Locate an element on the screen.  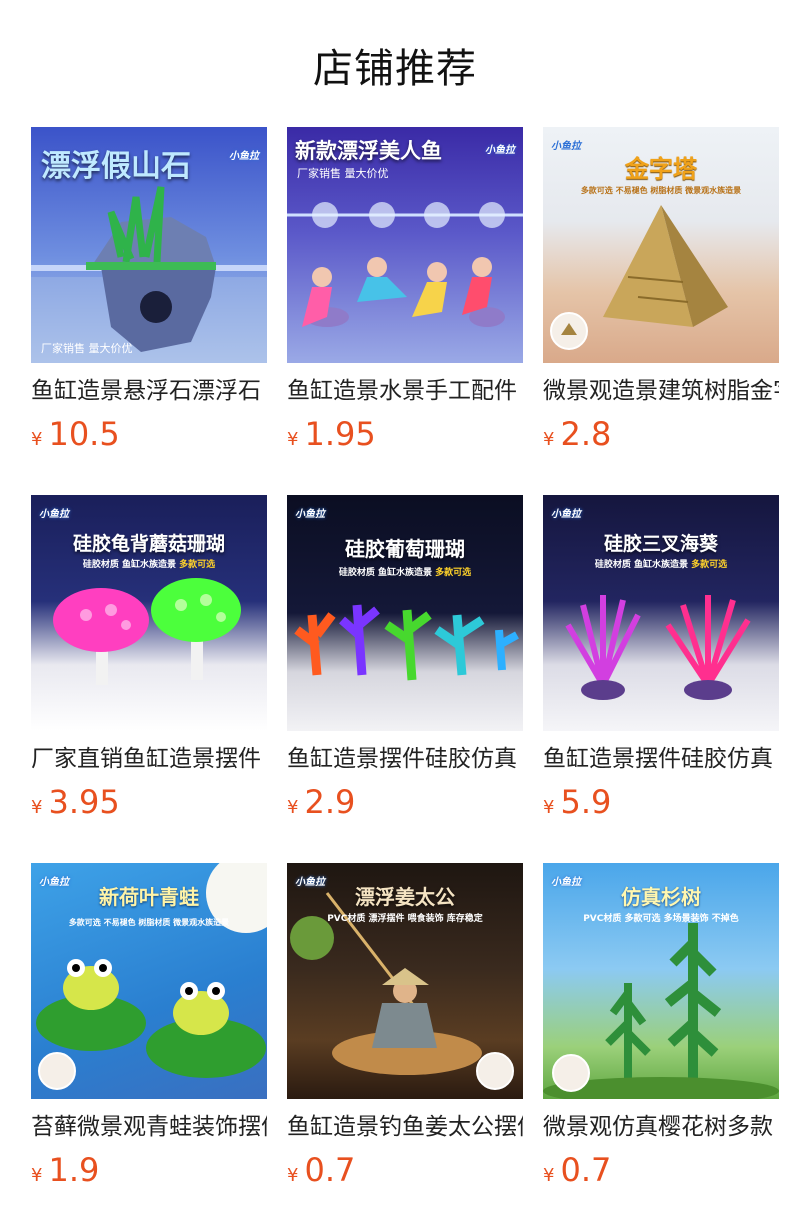
thumbnail-subtitle: 厂家销售 量大价优 is located at coordinates (343, 173).